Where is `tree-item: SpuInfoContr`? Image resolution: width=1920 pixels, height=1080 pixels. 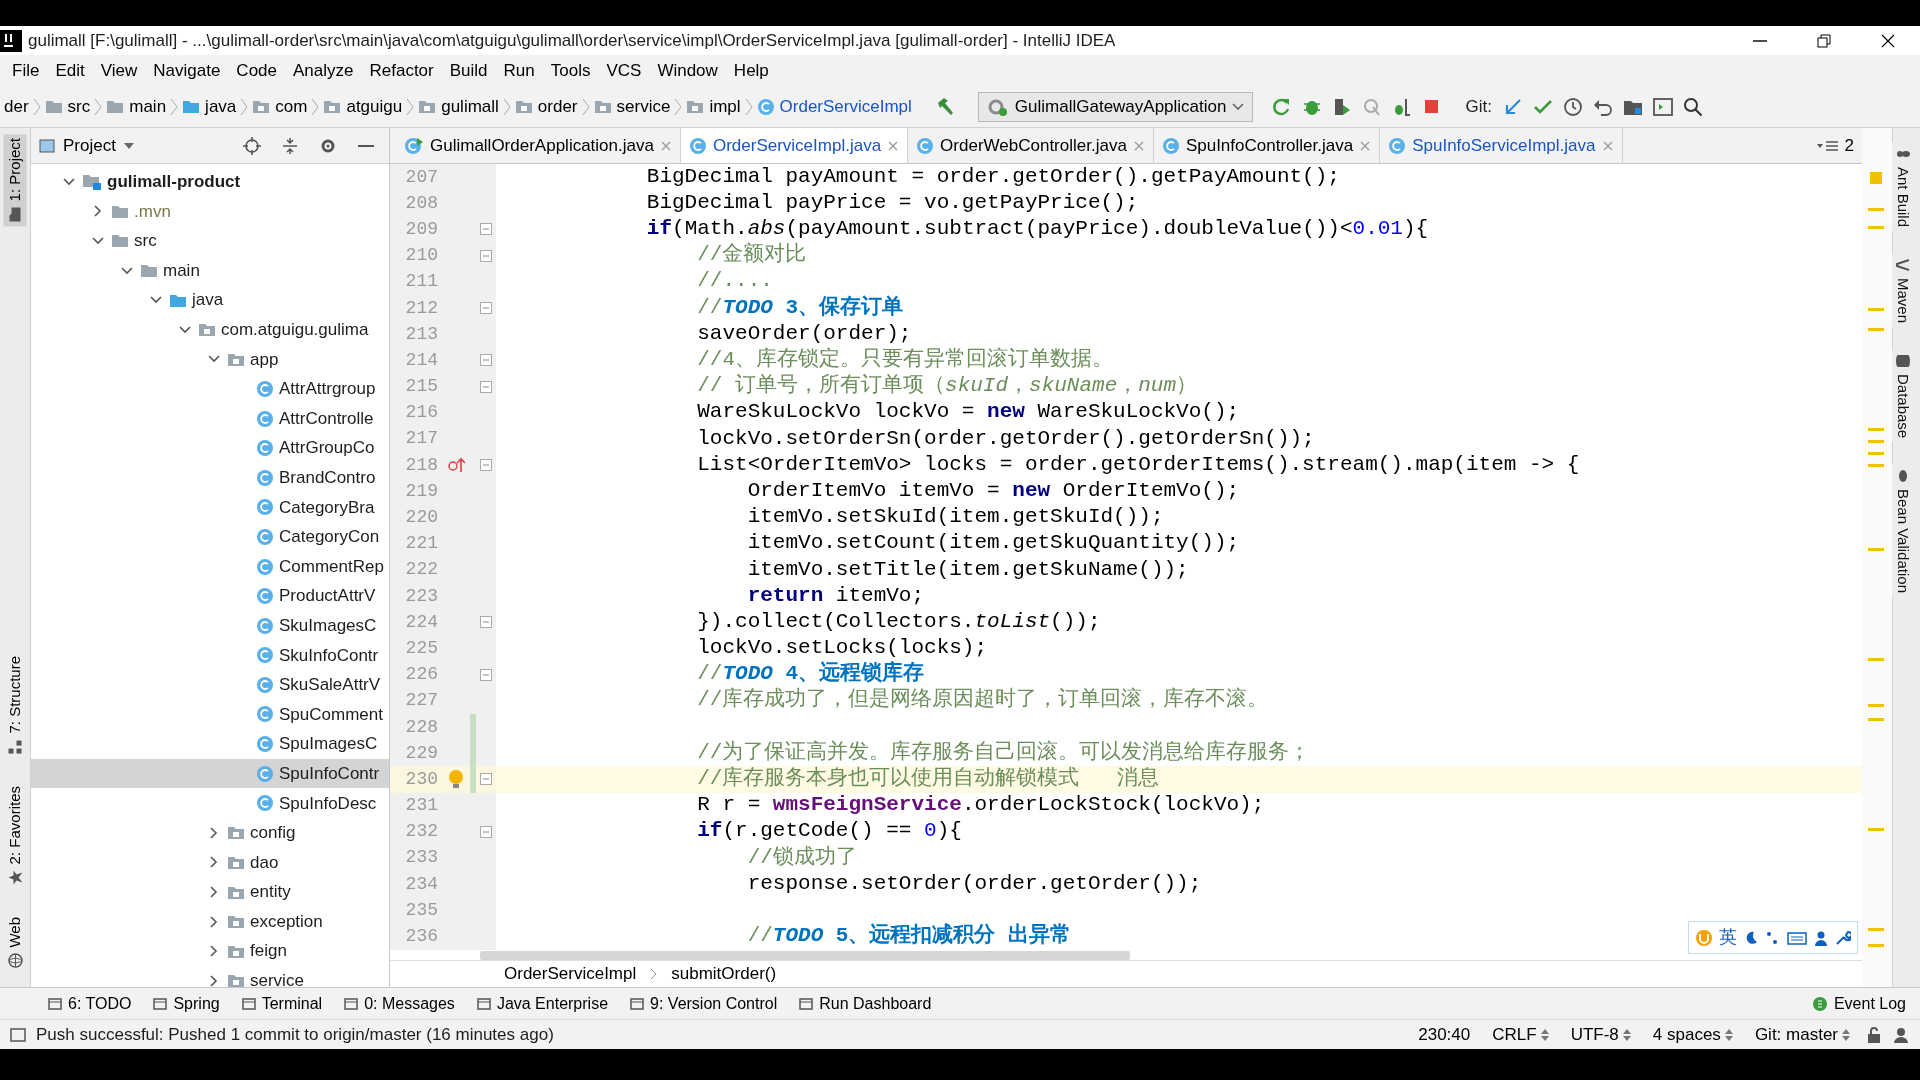 tree-item: SpuInfoContr is located at coordinates (210, 773).